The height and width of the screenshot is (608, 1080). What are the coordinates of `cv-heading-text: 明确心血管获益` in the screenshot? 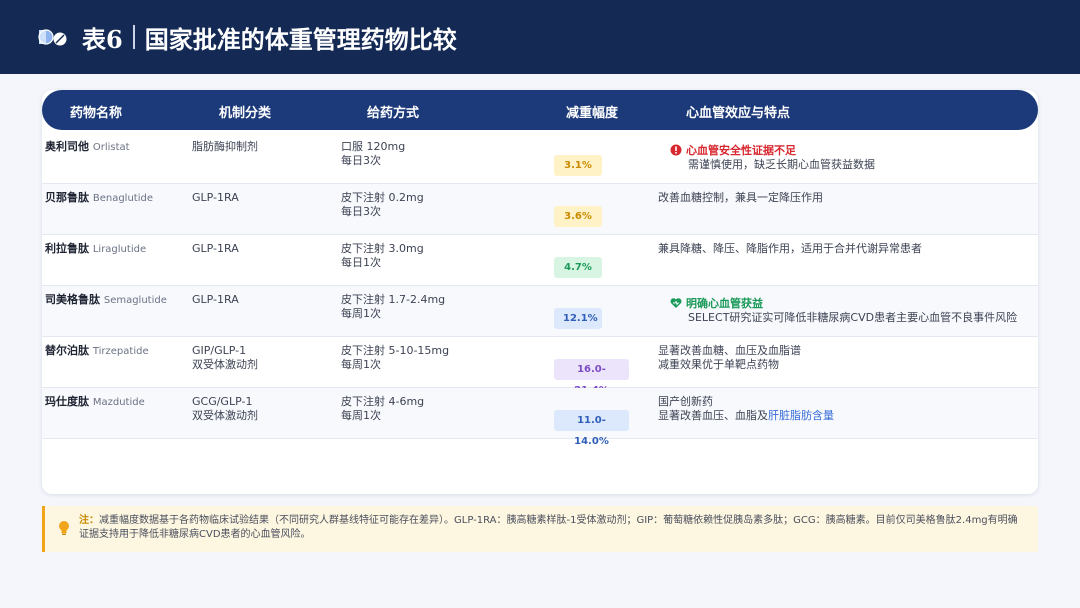 It's located at (724, 303).